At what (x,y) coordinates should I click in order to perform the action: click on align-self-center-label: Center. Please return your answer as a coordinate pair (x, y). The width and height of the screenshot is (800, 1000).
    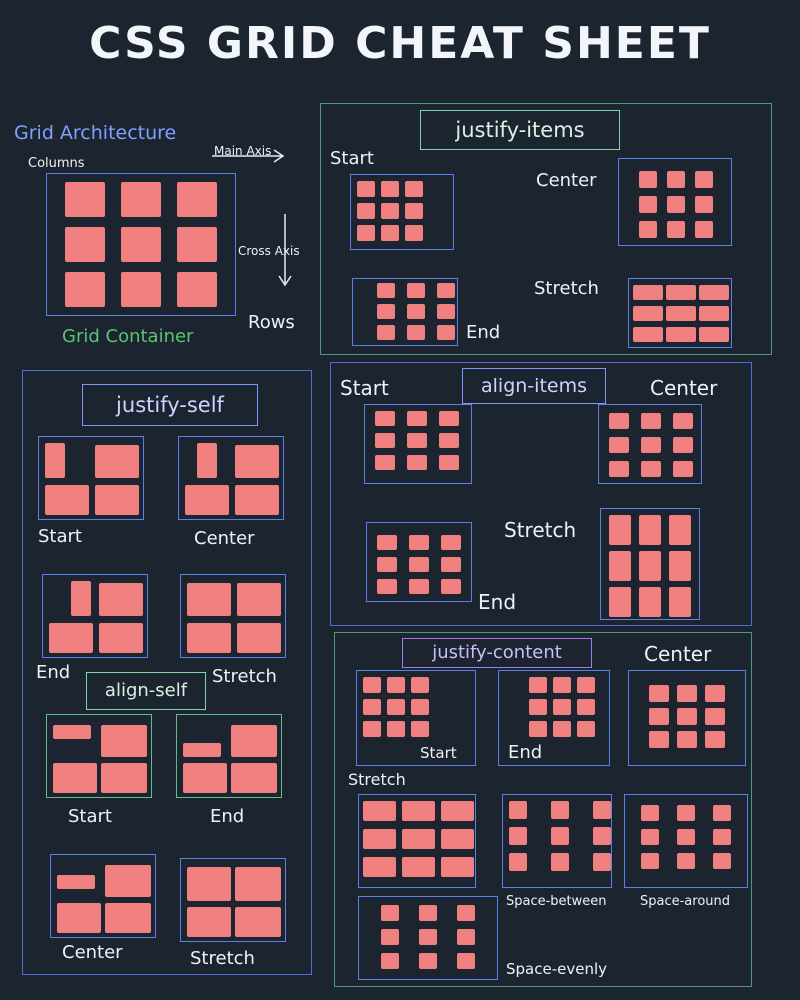
    Looking at the image, I should click on (92, 952).